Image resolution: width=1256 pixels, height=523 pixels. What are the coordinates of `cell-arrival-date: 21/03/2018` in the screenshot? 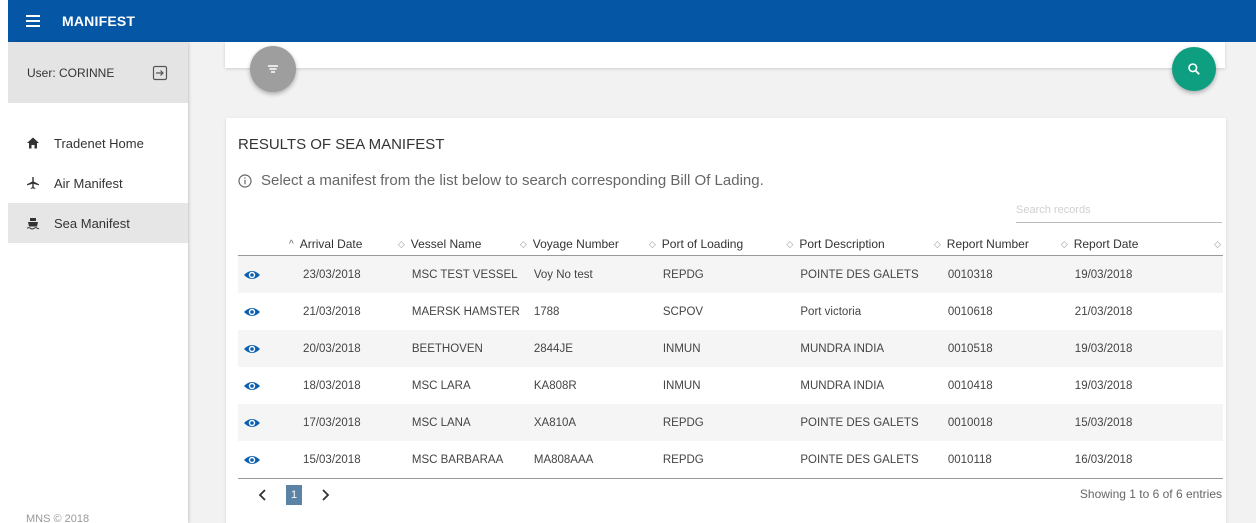 It's located at (332, 311).